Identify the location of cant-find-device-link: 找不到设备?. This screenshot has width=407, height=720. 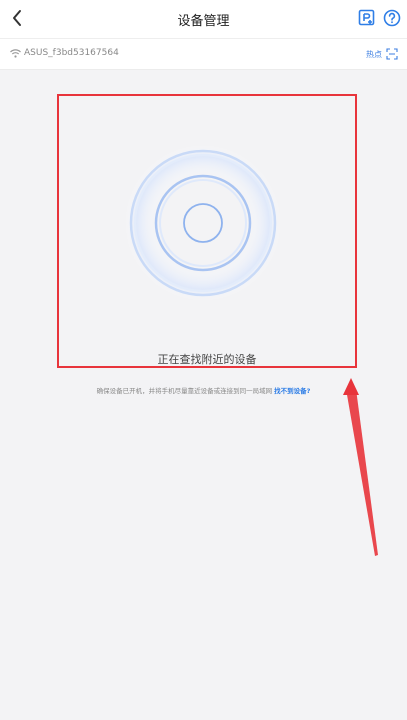
(292, 391).